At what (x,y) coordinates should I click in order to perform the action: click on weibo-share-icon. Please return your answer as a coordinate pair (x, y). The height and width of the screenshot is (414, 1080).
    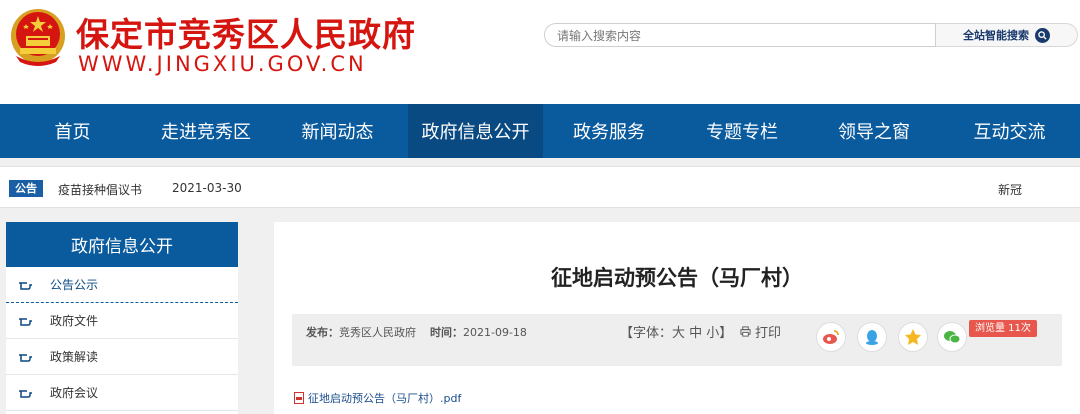
    Looking at the image, I should click on (831, 337).